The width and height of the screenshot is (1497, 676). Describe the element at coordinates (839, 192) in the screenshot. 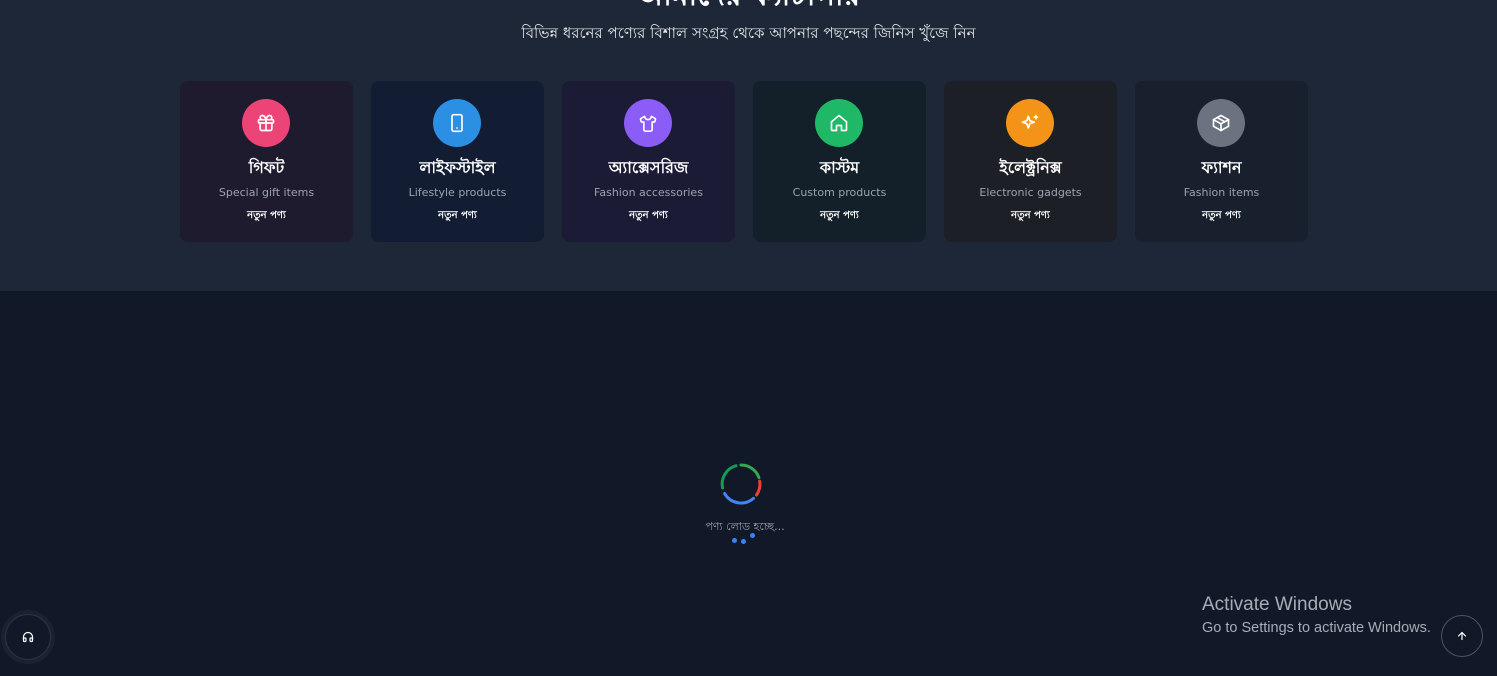

I see `category-description: Custom products` at that location.